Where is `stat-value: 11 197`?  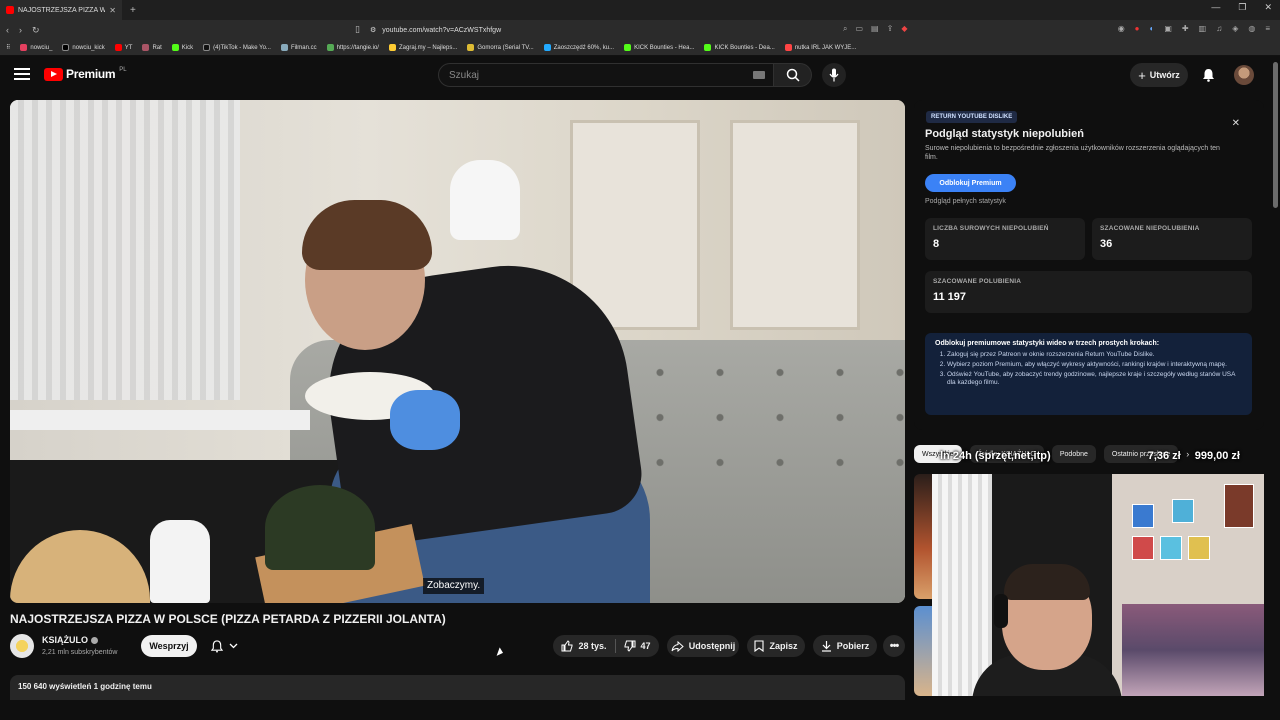 stat-value: 11 197 is located at coordinates (950, 297).